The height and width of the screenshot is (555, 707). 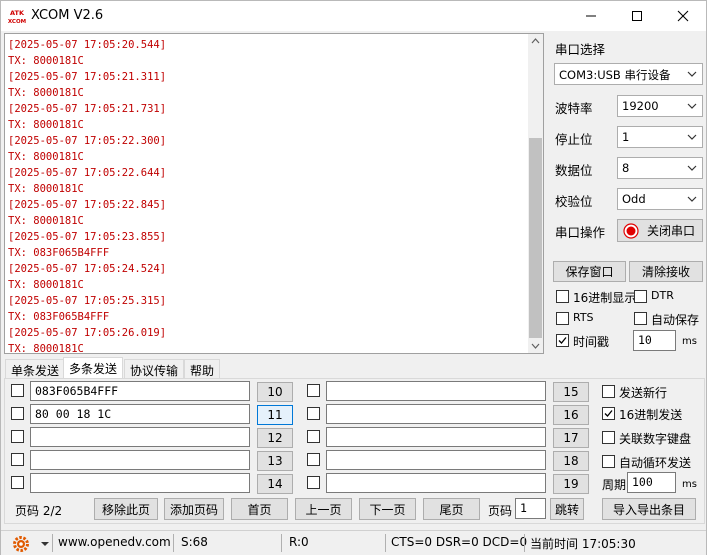 What do you see at coordinates (634, 199) in the screenshot?
I see `parity-value: Odd` at bounding box center [634, 199].